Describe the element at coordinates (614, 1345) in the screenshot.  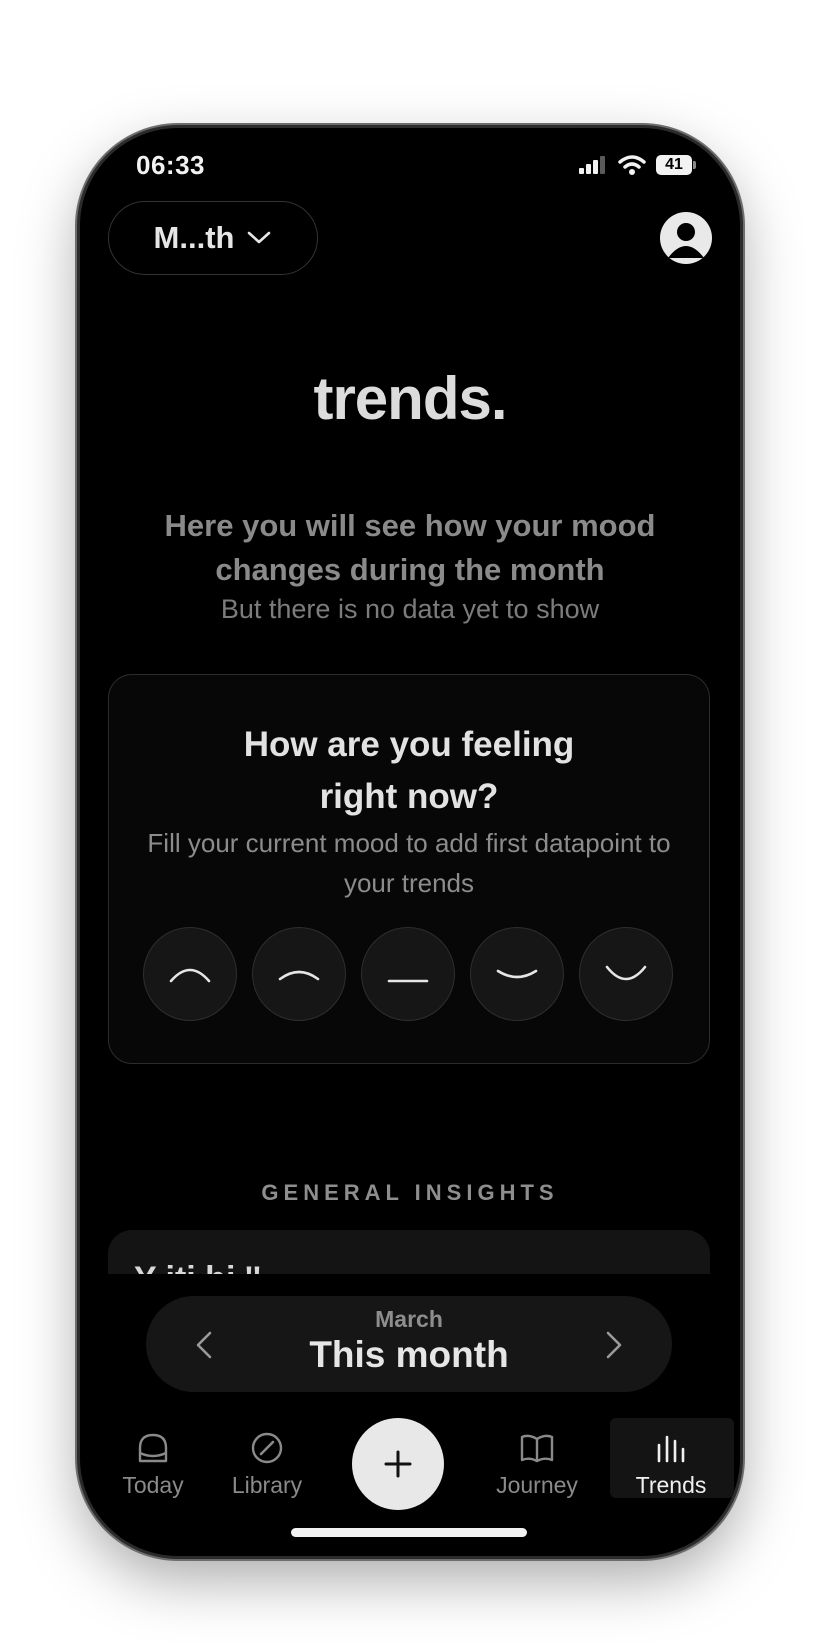
I see `chevron-right-icon` at that location.